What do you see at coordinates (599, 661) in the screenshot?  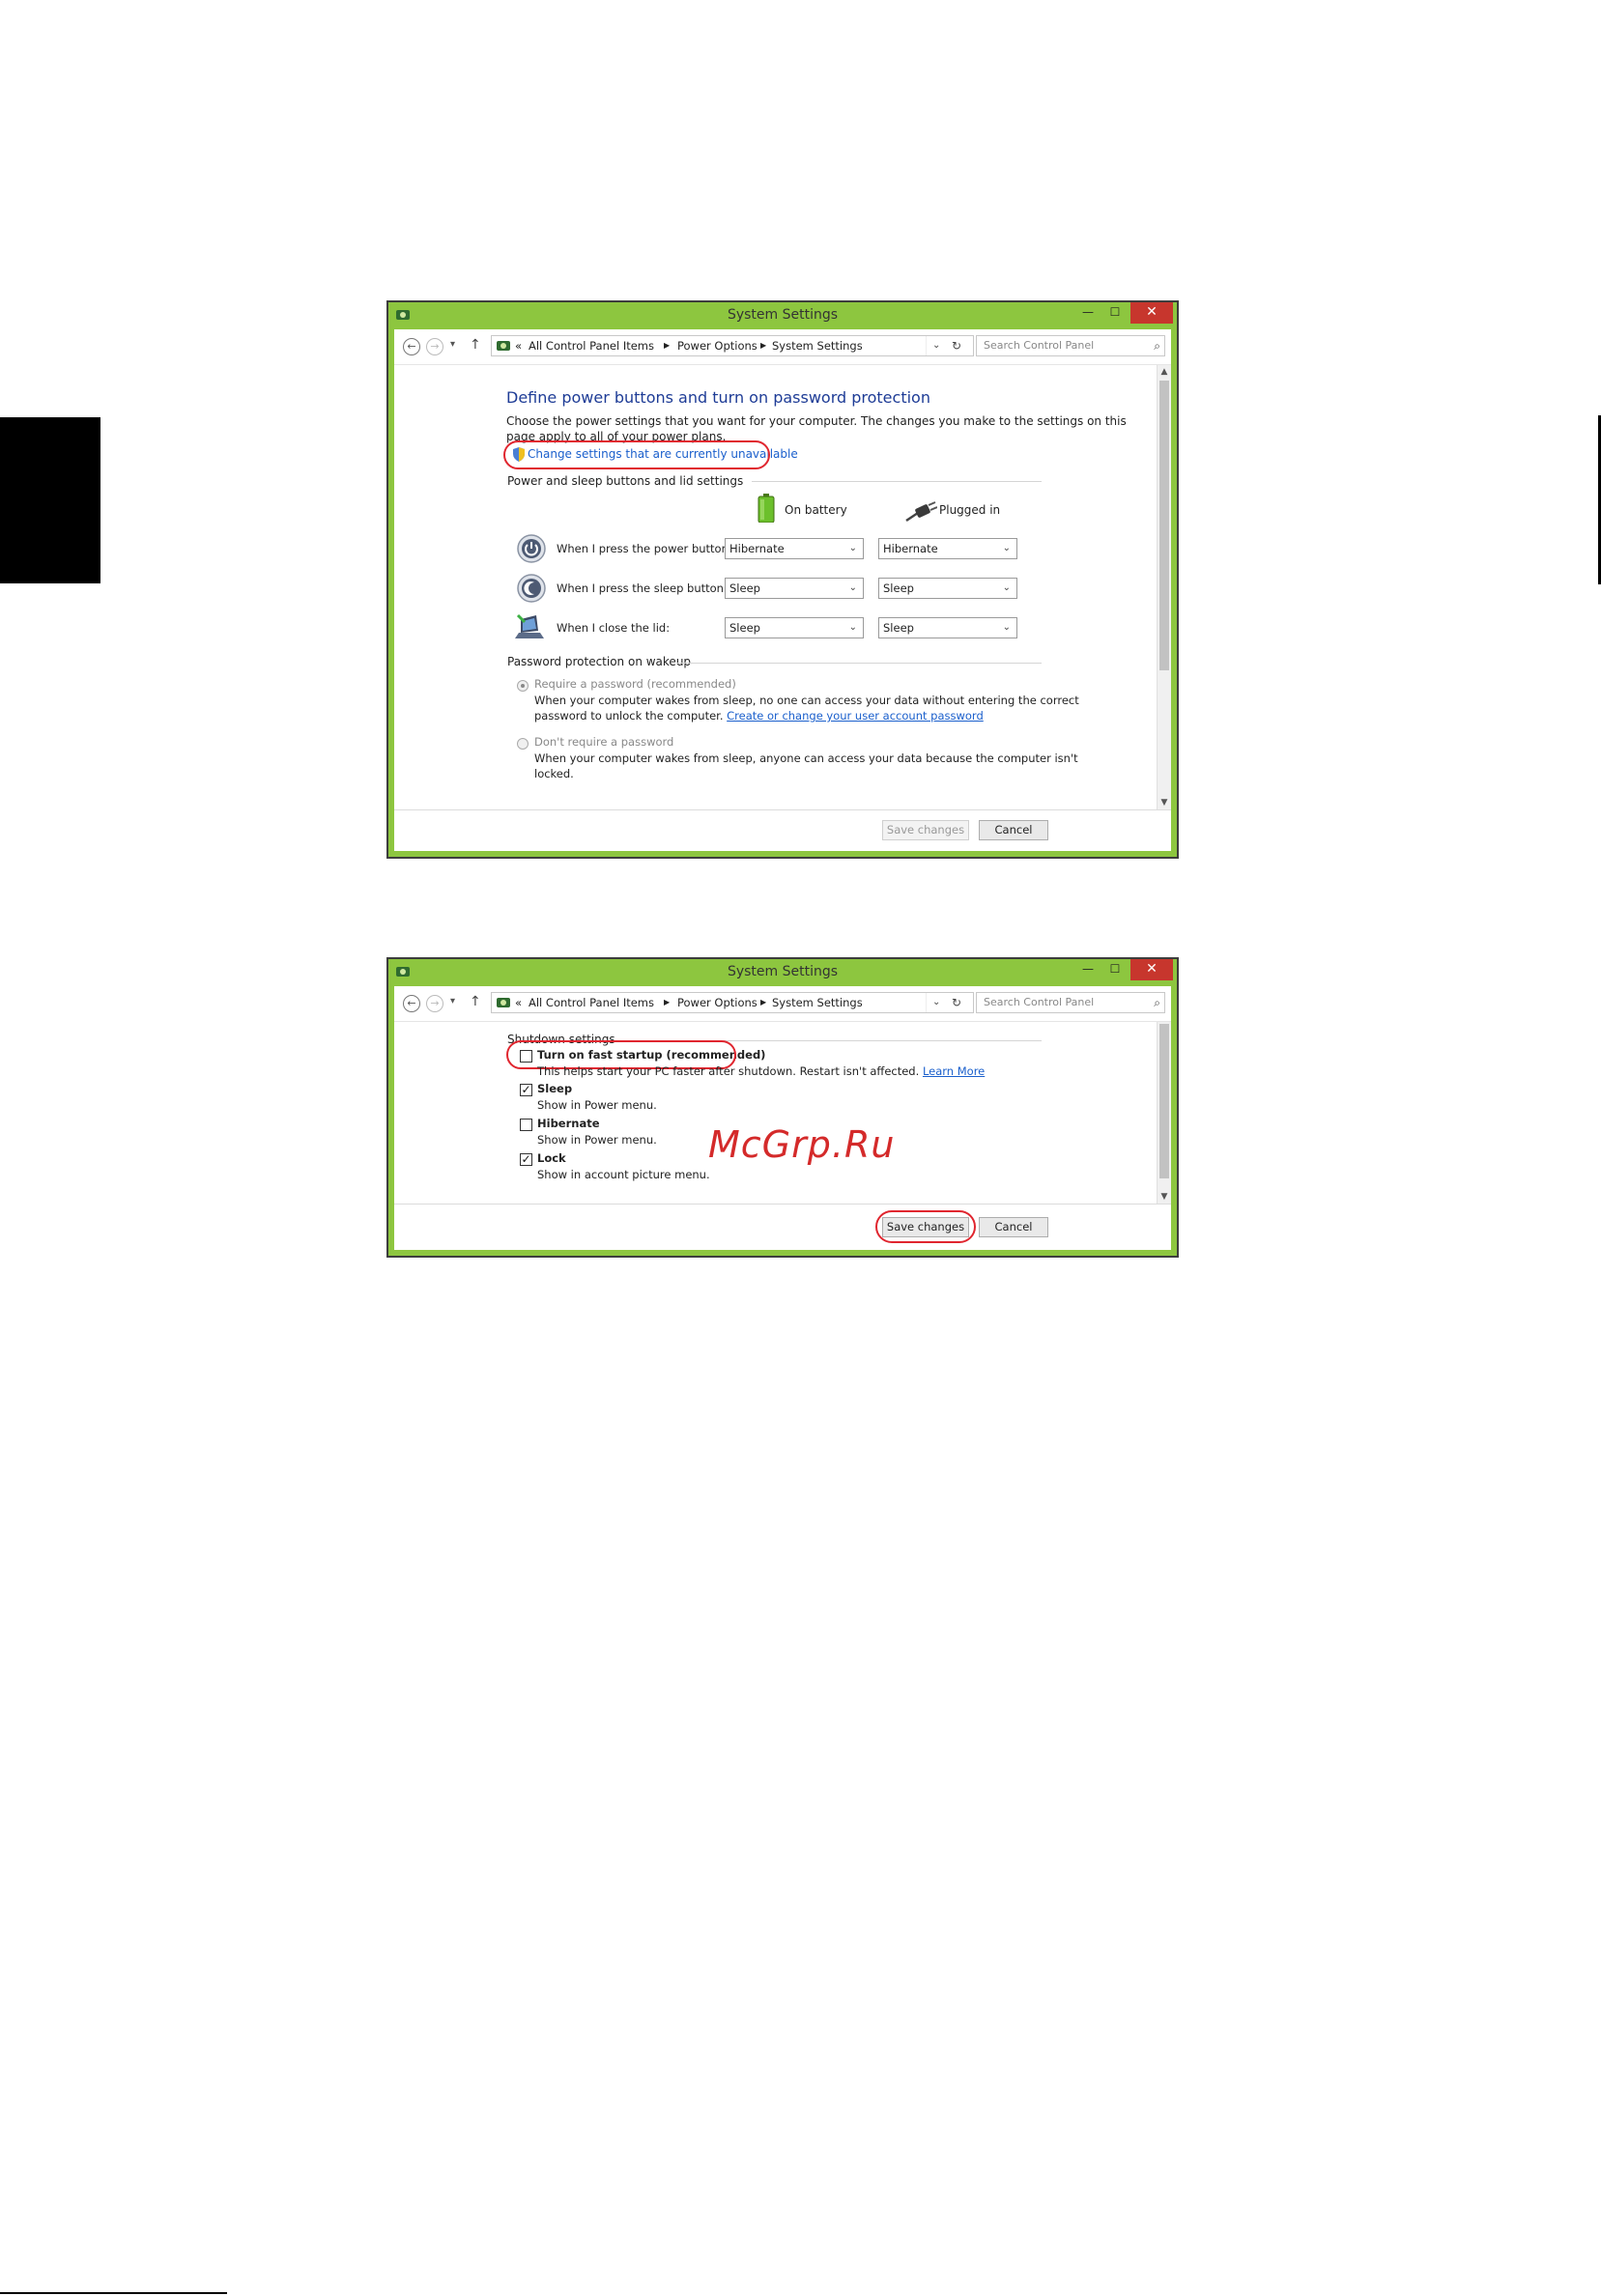 I see `section-password-protection: Password protection on wakeup` at bounding box center [599, 661].